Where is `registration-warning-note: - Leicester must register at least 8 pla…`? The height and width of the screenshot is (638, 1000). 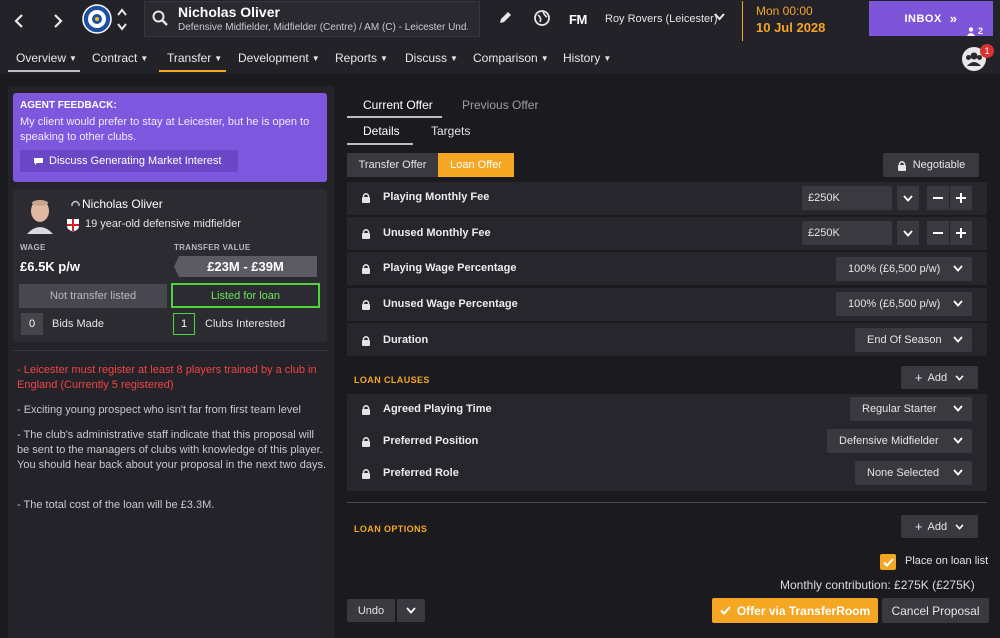
registration-warning-note: - Leicester must register at least 8 pla… is located at coordinates (167, 377).